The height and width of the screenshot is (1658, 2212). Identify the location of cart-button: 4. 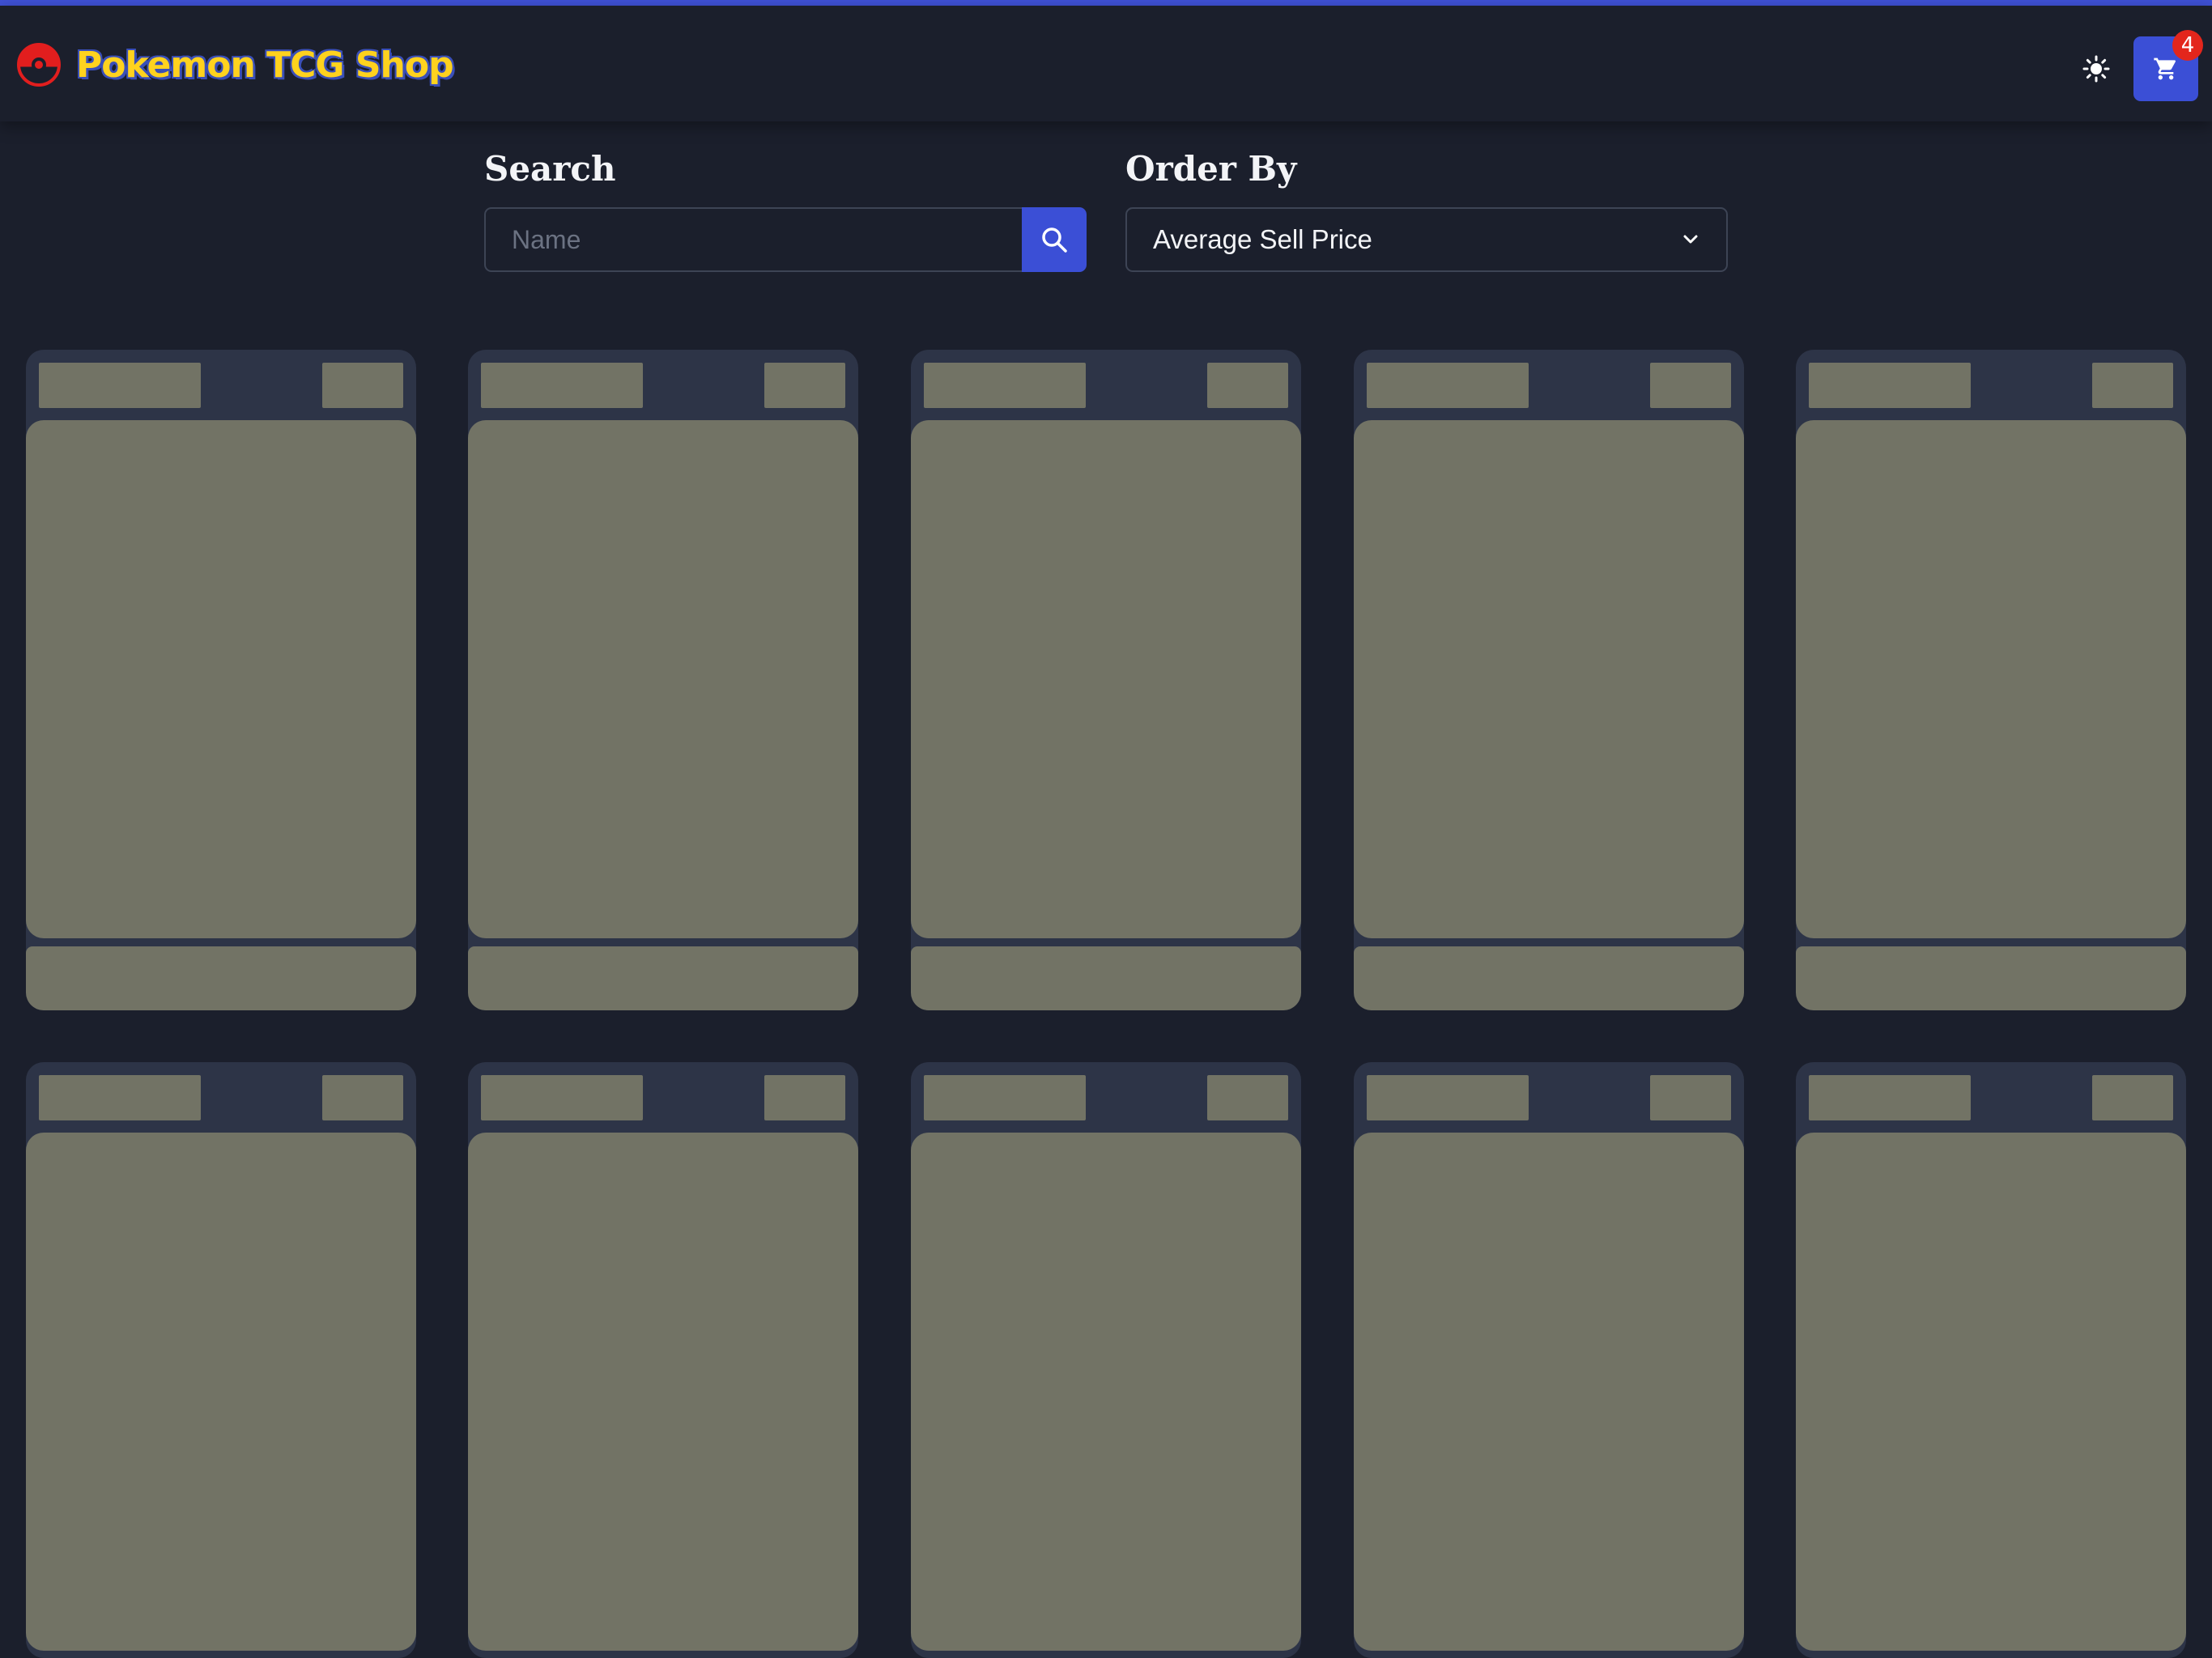
(2168, 65).